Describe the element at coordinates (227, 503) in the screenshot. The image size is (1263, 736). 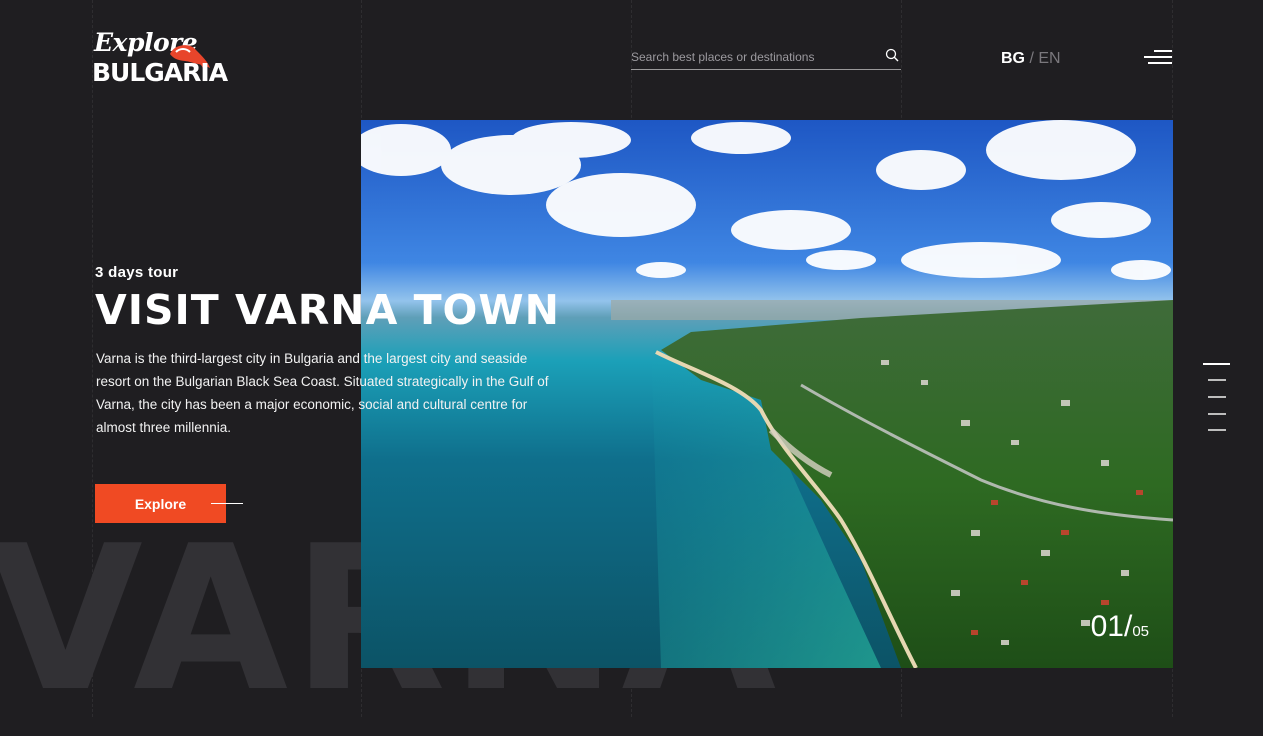
I see `explore-button-line` at that location.